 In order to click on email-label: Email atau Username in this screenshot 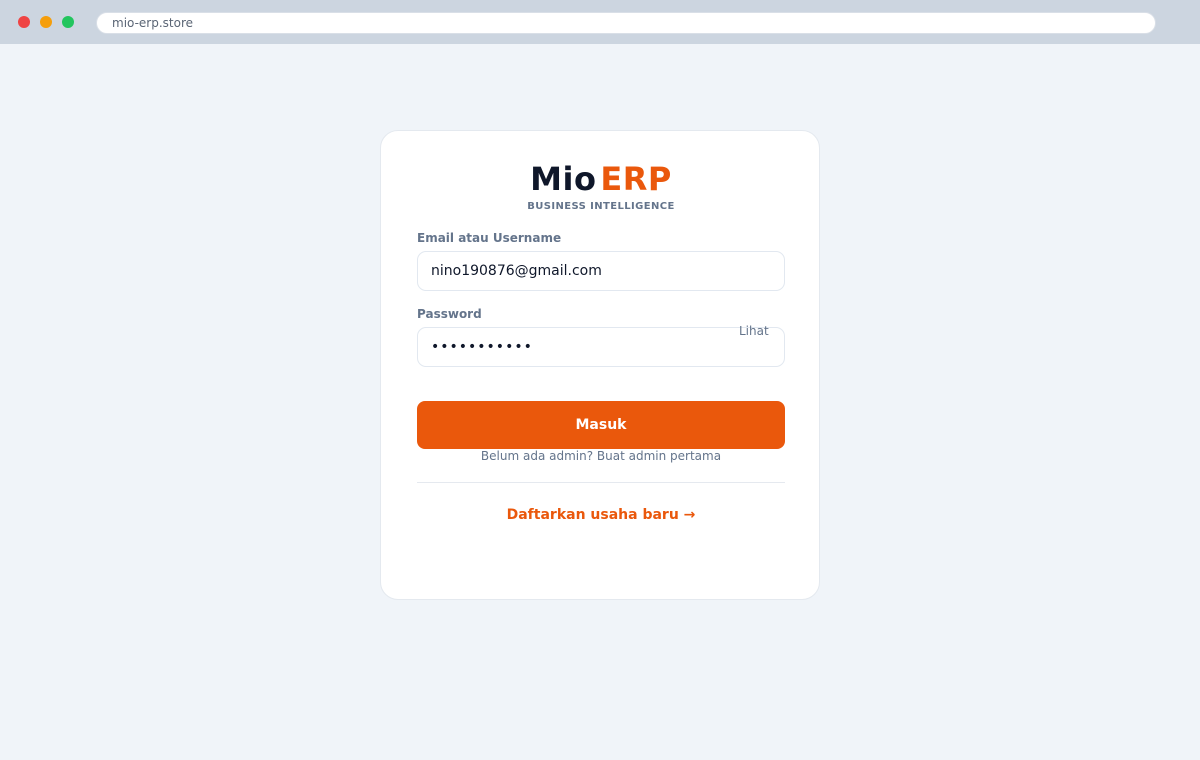, I will do `click(489, 238)`.